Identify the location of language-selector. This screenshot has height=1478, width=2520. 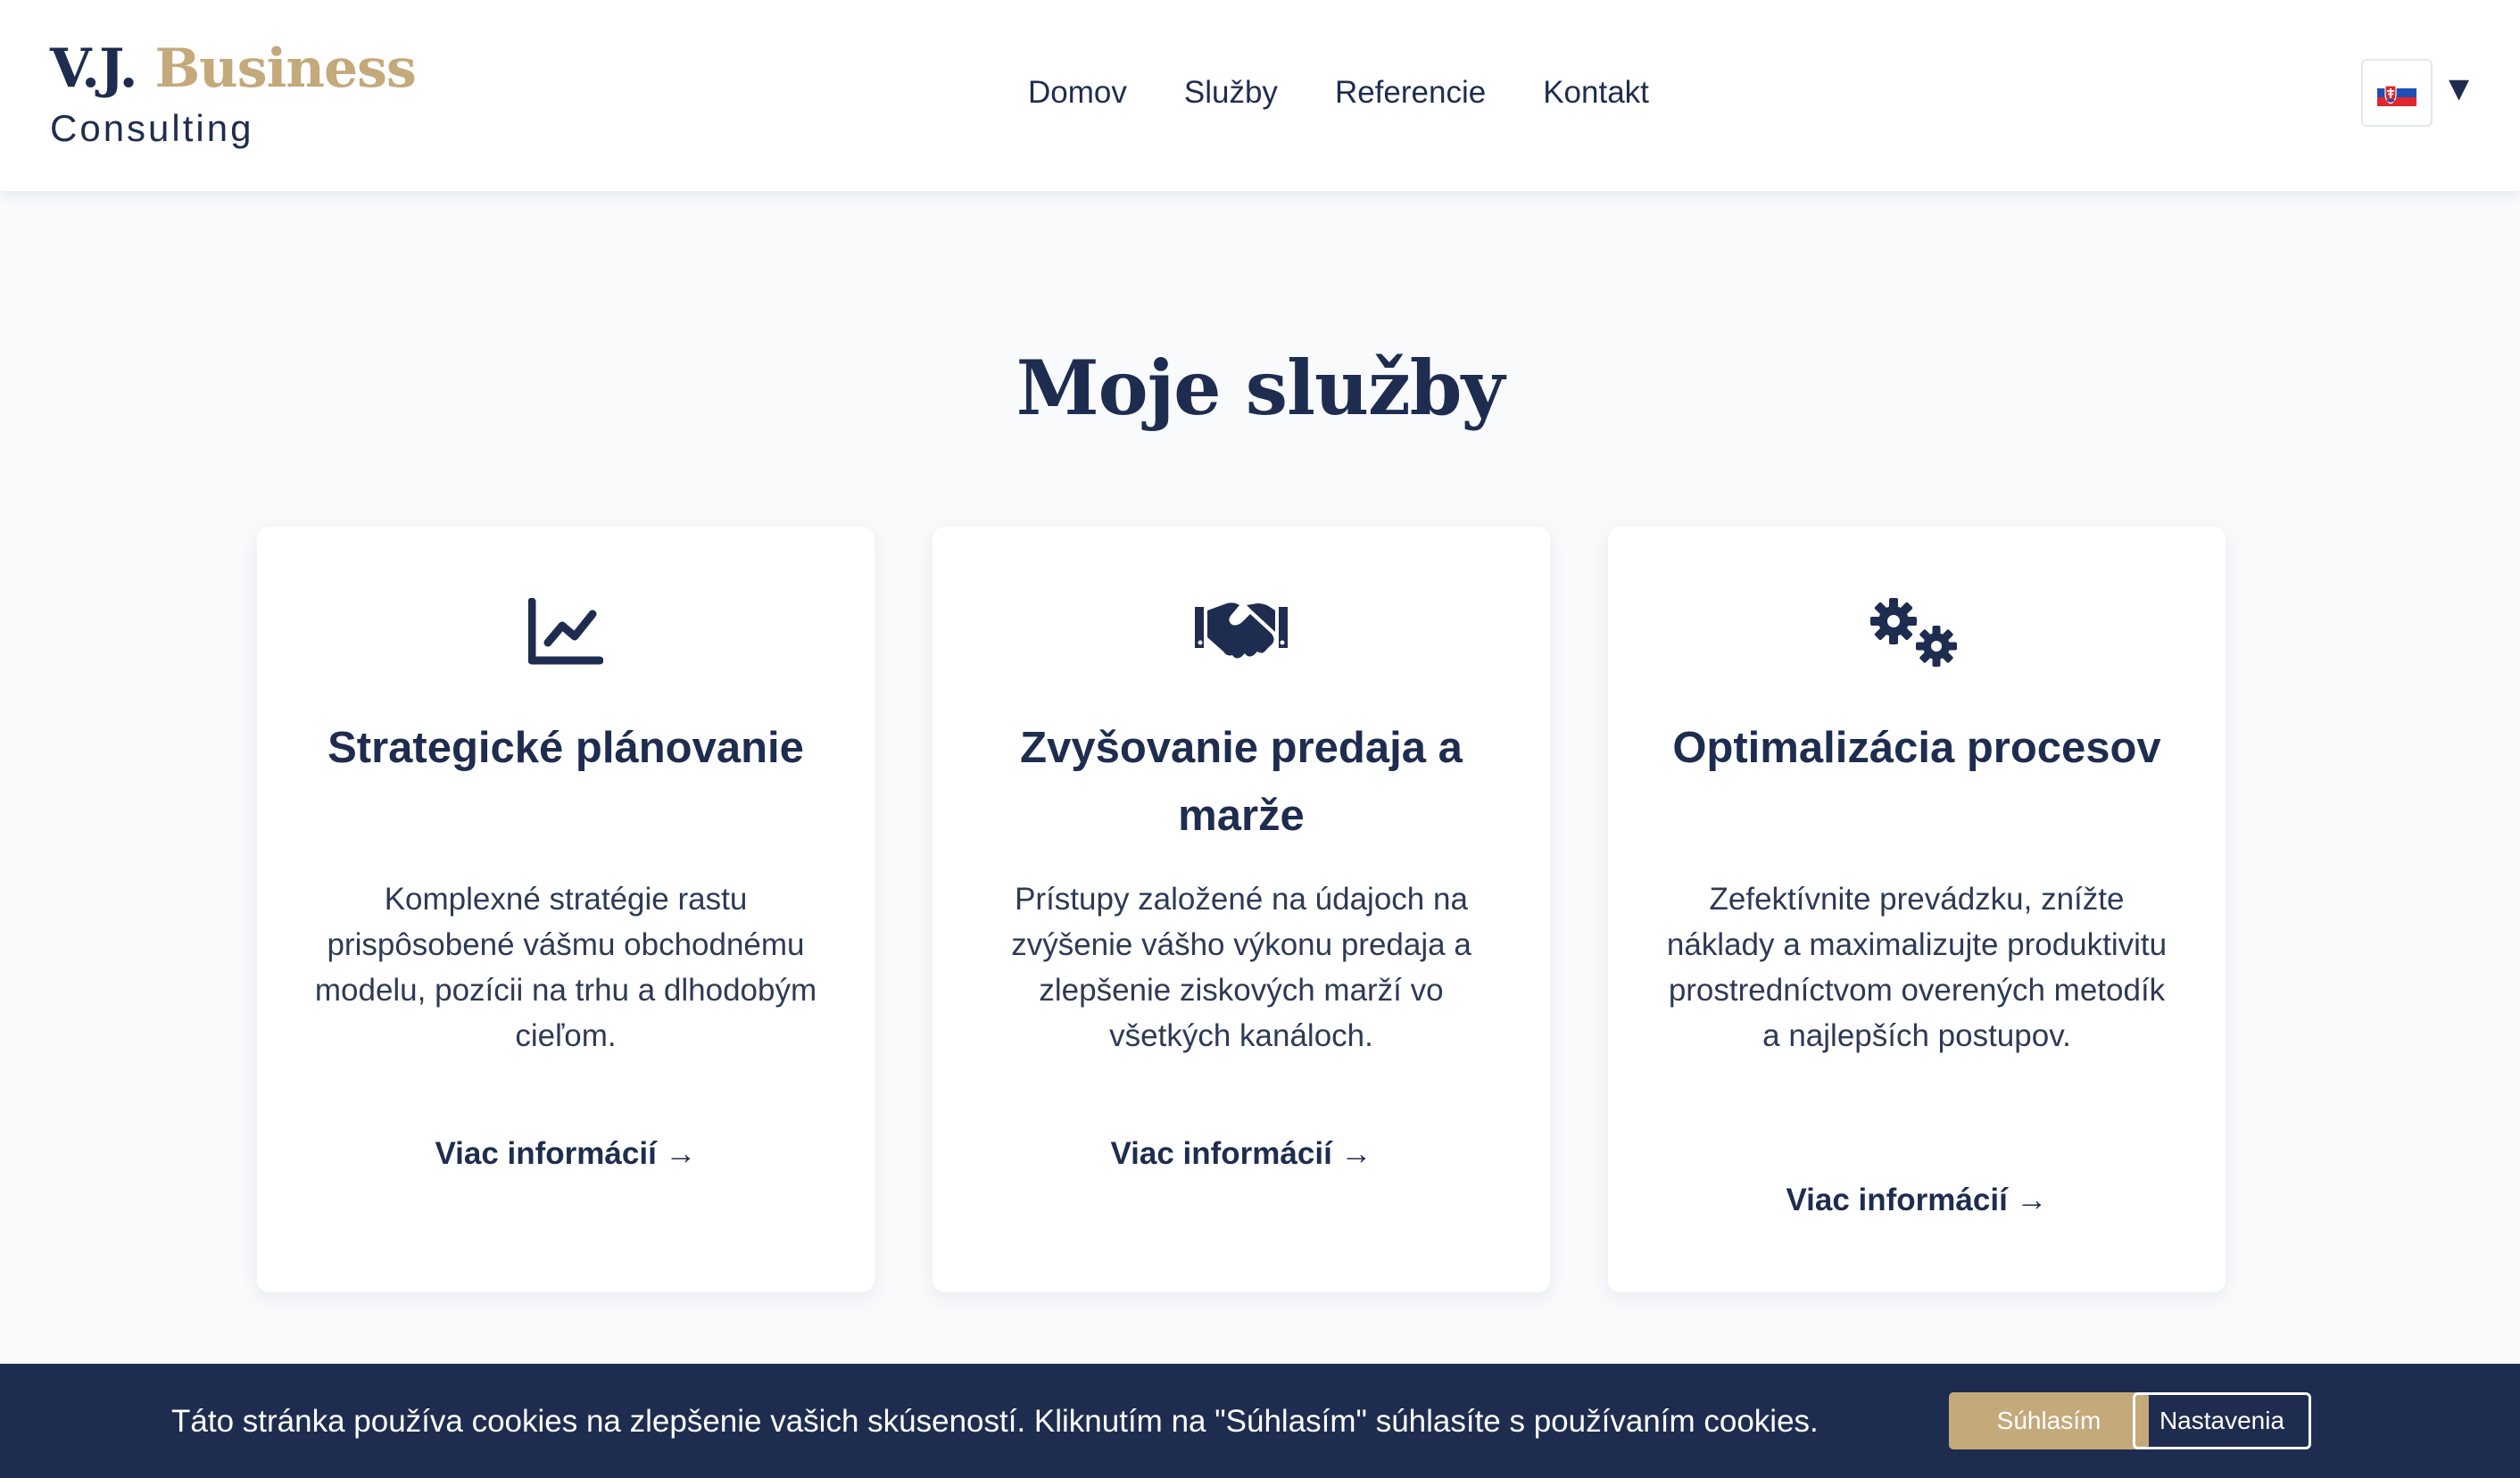
(2397, 93).